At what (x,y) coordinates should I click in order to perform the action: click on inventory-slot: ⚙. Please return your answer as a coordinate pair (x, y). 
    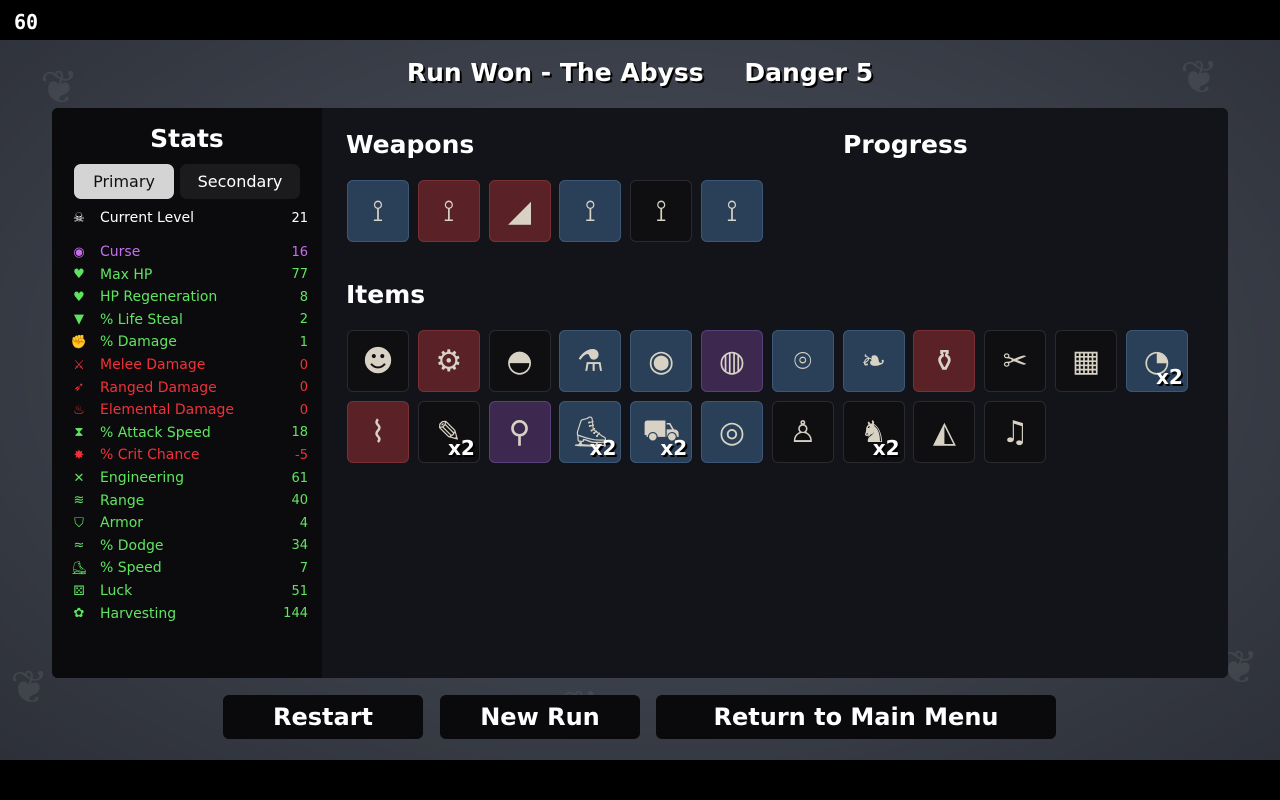
    Looking at the image, I should click on (448, 361).